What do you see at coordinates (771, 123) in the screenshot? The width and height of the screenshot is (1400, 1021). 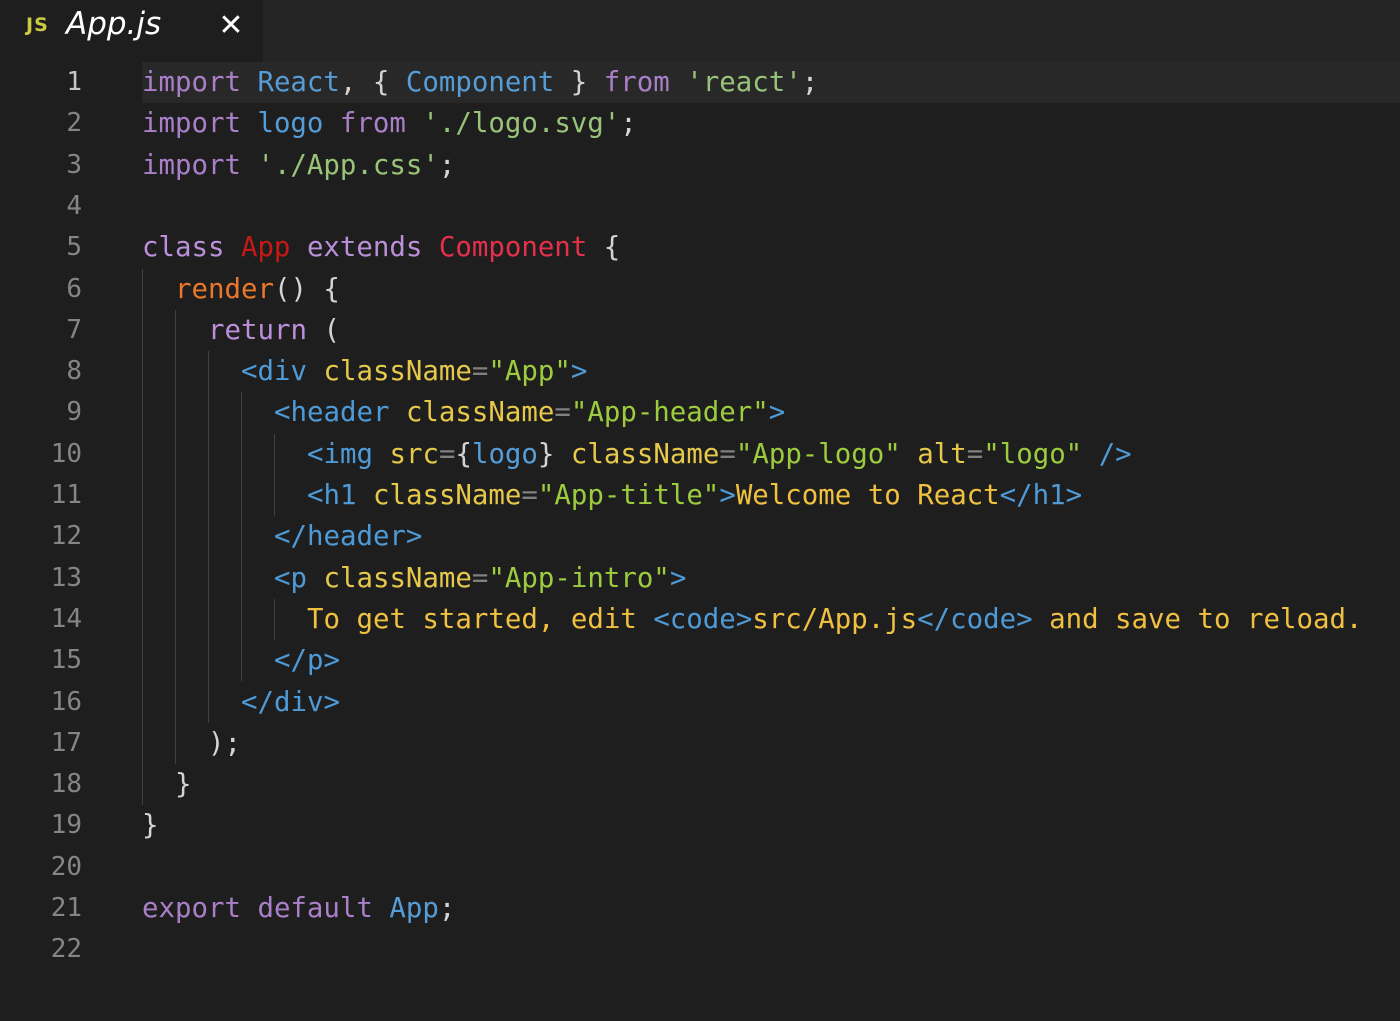 I see `code-content: import logo from './logo.svg';` at bounding box center [771, 123].